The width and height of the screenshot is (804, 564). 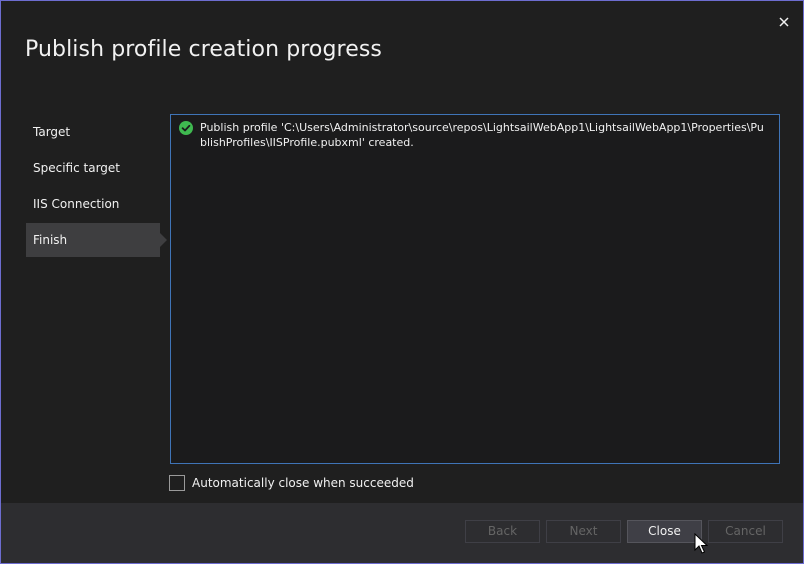 What do you see at coordinates (177, 483) in the screenshot?
I see `auto-close-checkbox` at bounding box center [177, 483].